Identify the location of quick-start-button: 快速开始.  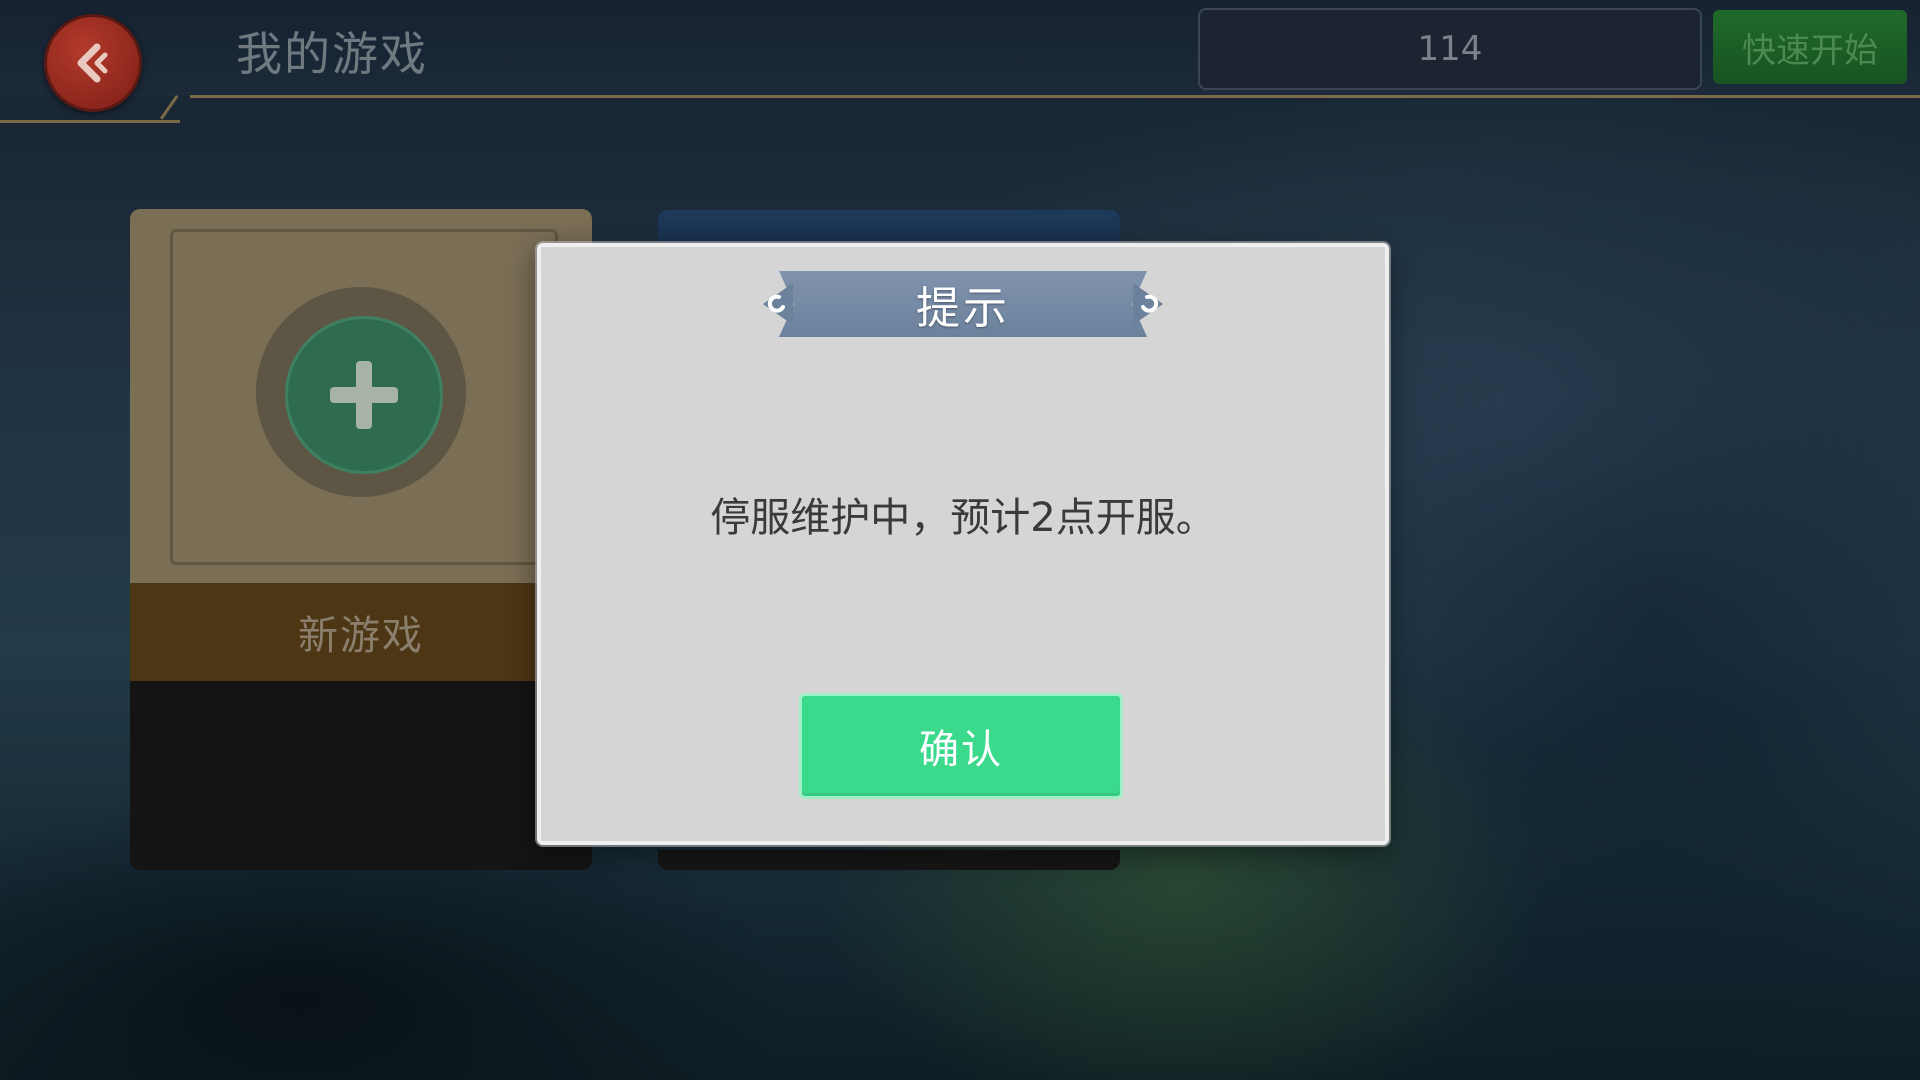
(1810, 47).